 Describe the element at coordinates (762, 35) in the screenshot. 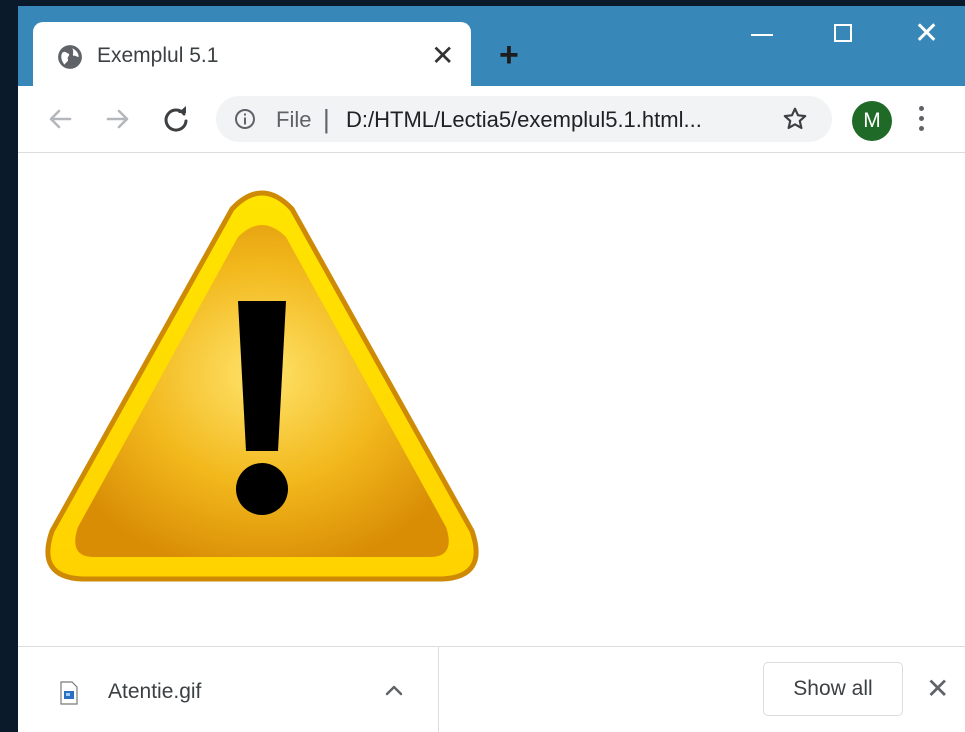

I see `minimize-button` at that location.